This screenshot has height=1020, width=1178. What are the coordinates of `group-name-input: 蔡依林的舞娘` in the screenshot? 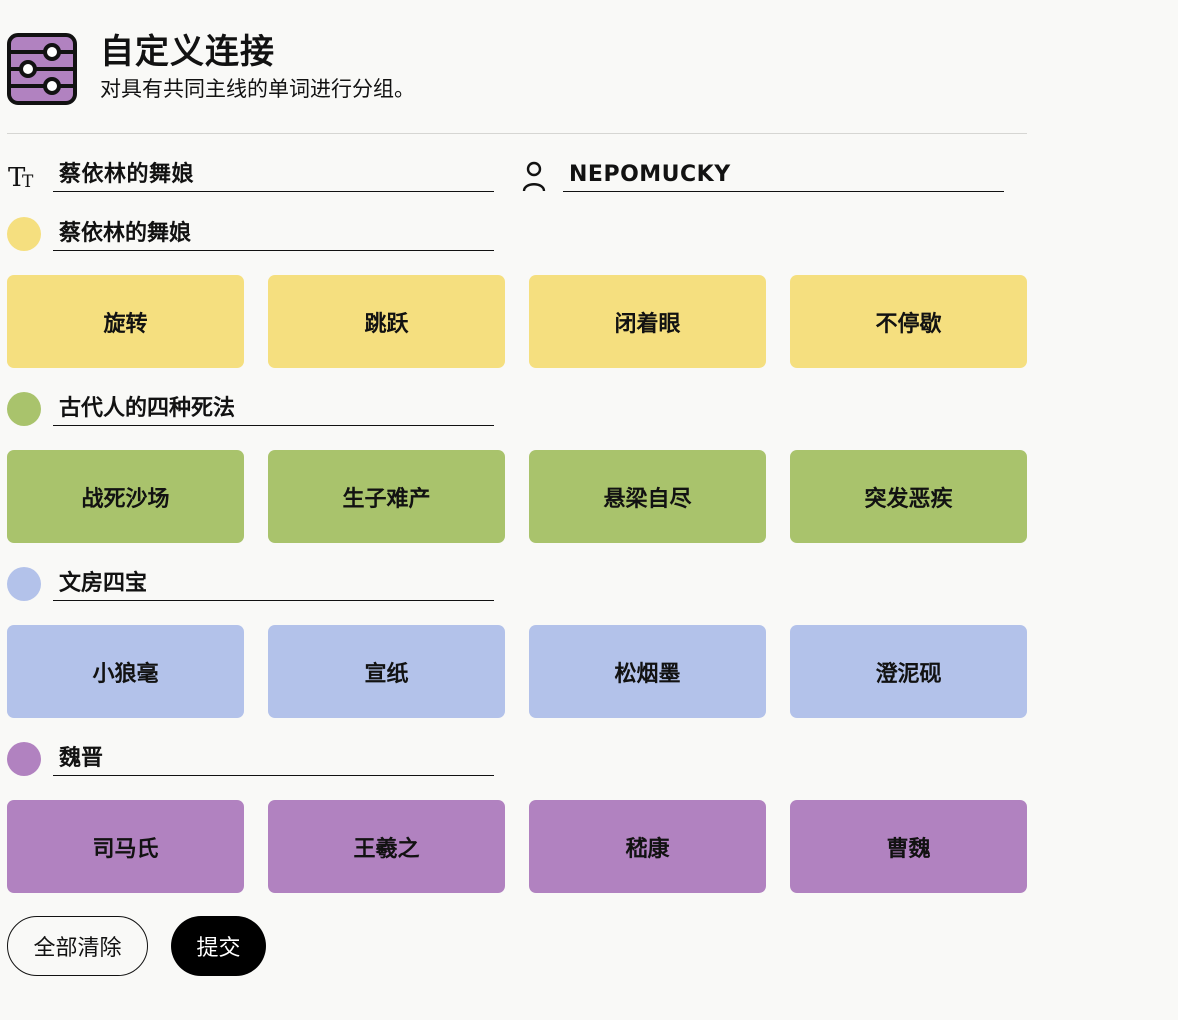 It's located at (273, 234).